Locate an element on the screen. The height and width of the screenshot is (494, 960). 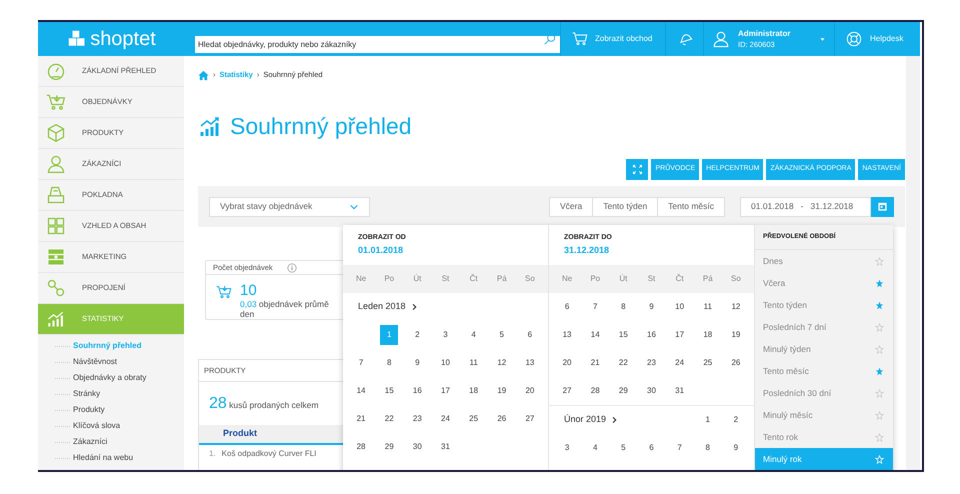
sidebar-subitem: Hledání na webu is located at coordinates (103, 458).